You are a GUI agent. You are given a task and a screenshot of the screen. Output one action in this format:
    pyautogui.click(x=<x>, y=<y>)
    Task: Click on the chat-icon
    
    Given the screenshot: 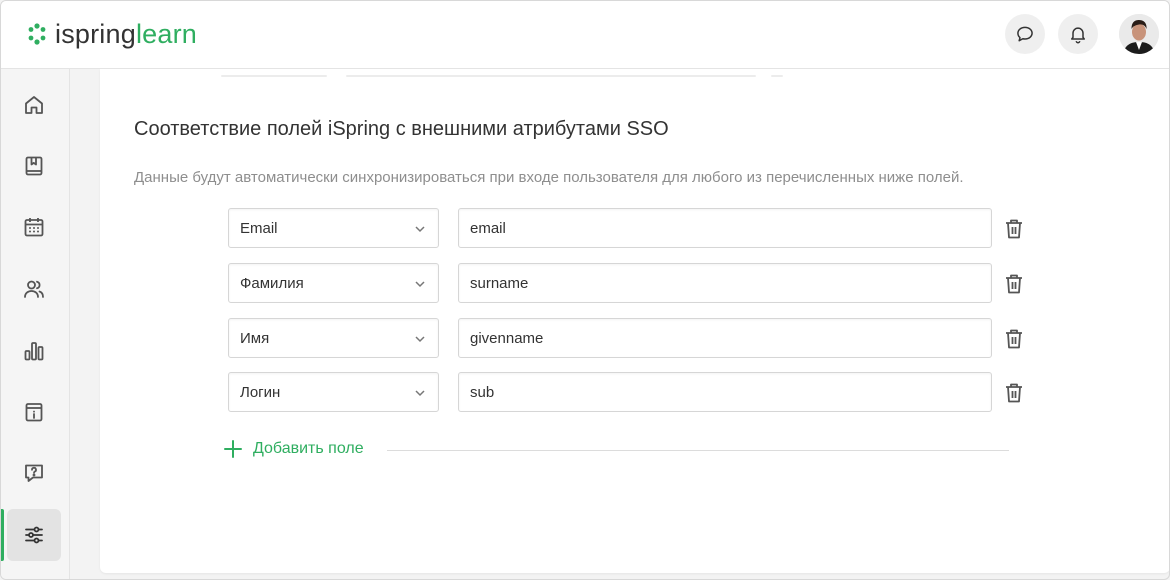 What is the action you would take?
    pyautogui.click(x=1025, y=34)
    